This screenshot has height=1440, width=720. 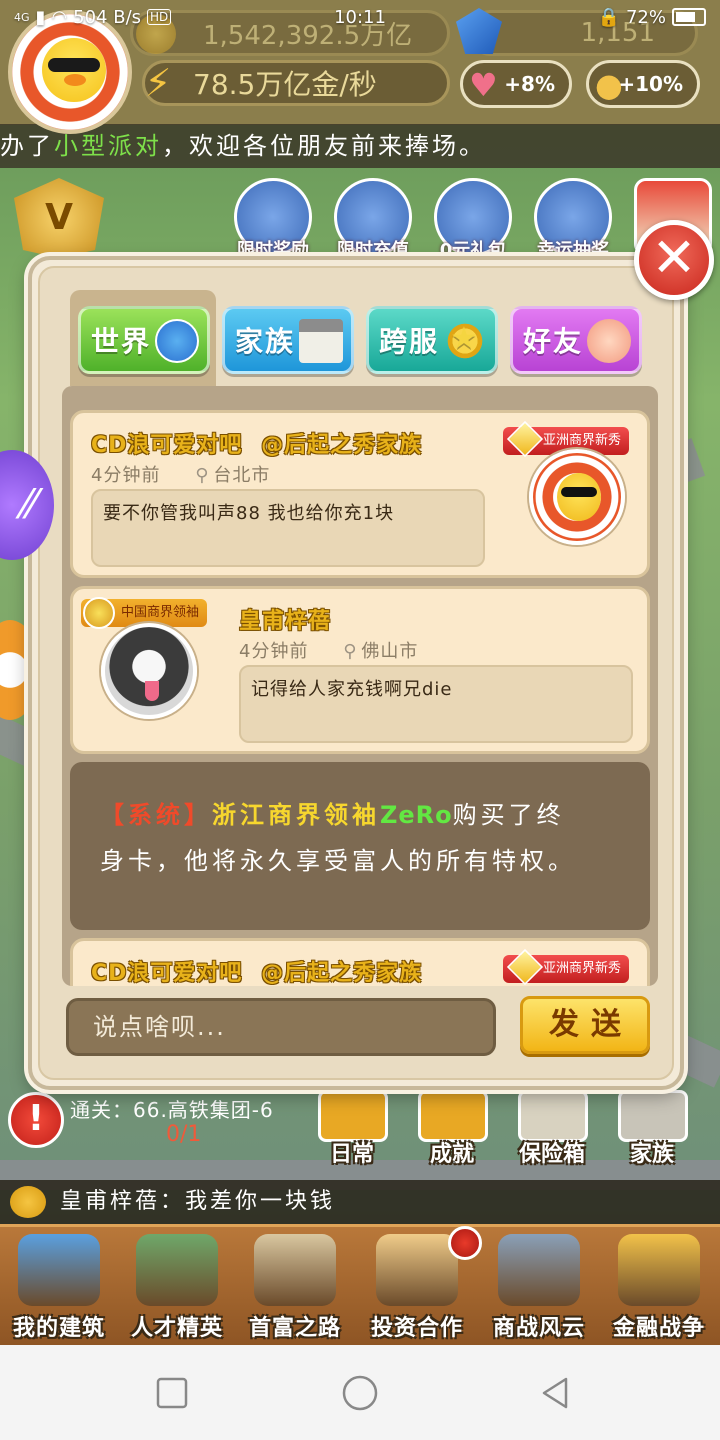 I want to click on heart-bonus-button: ♥ +8%, so click(x=516, y=84).